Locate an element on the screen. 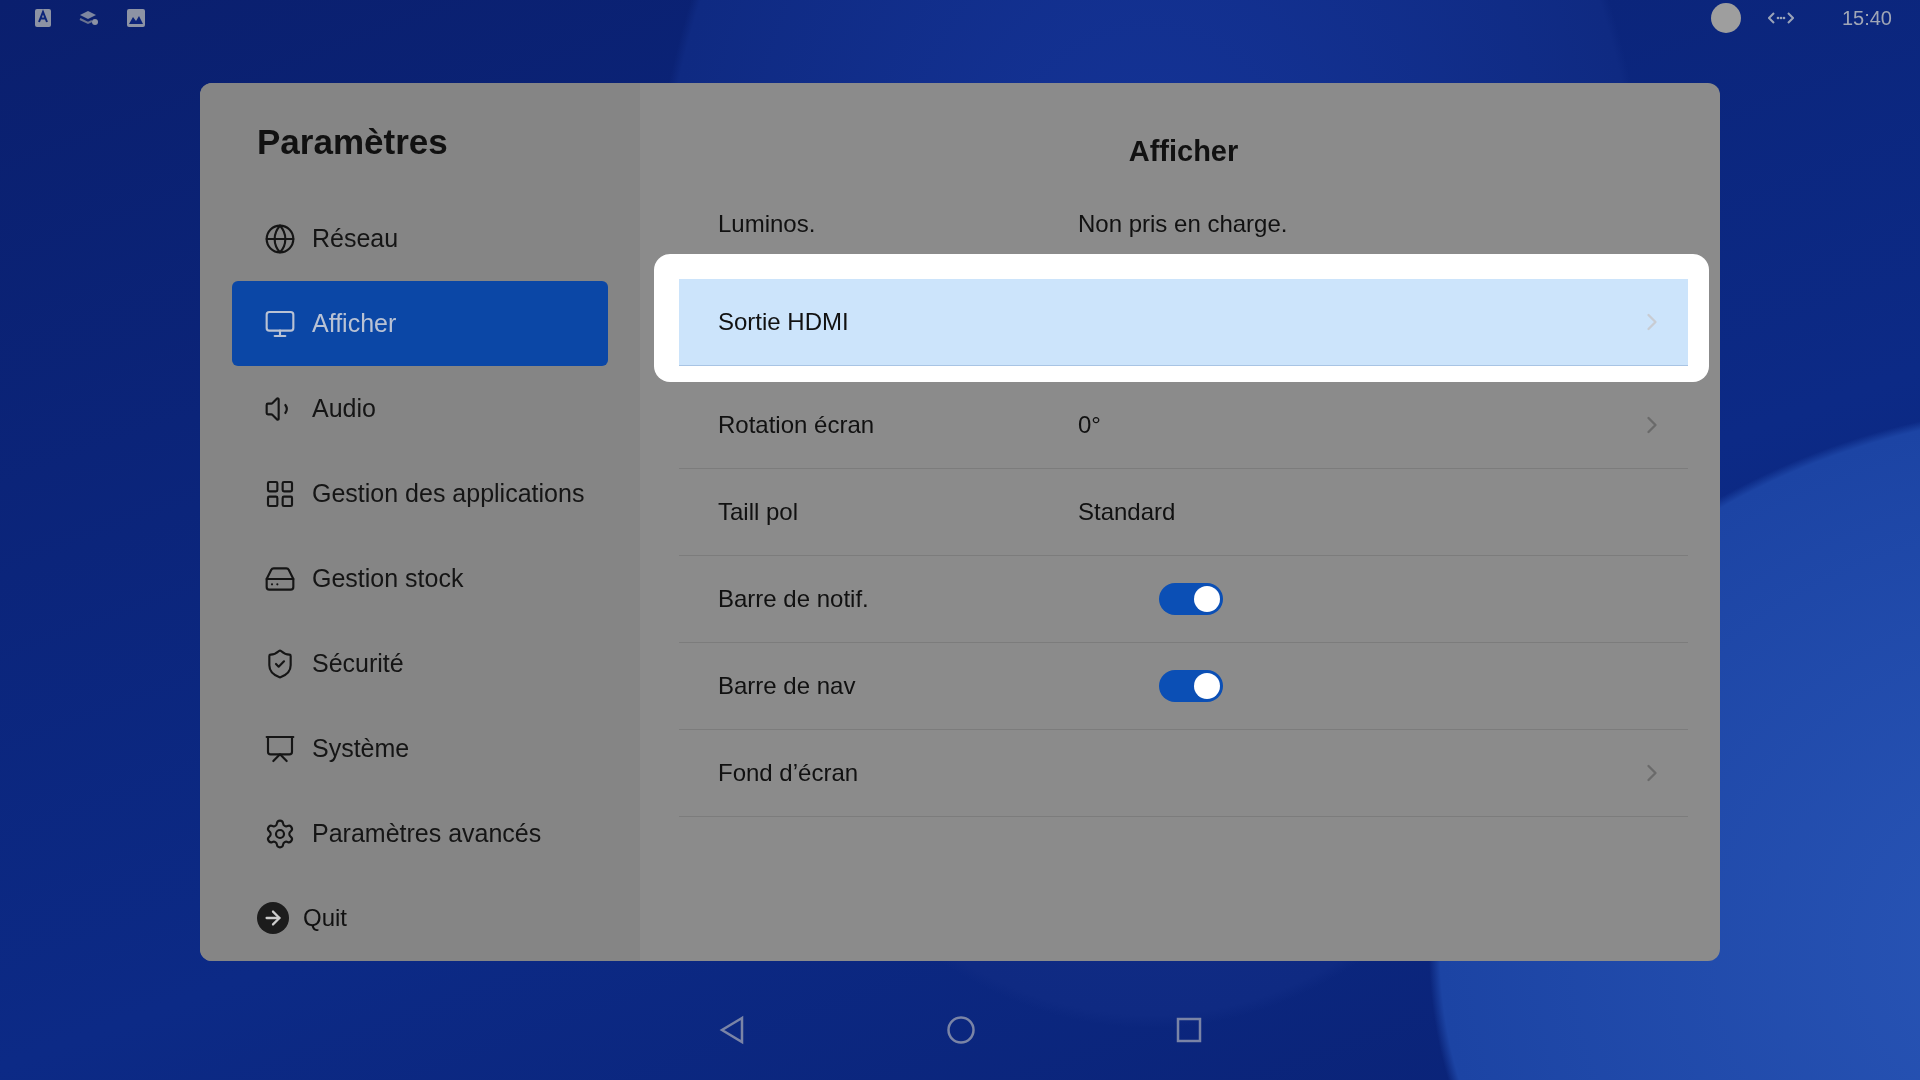 The height and width of the screenshot is (1080, 1920). settings-row: Taill pol Standard is located at coordinates (1183, 512).